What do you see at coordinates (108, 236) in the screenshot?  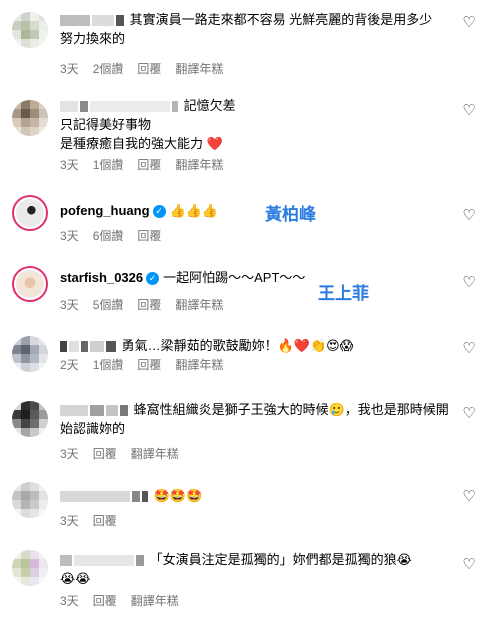 I see `likes-count: 6個讚` at bounding box center [108, 236].